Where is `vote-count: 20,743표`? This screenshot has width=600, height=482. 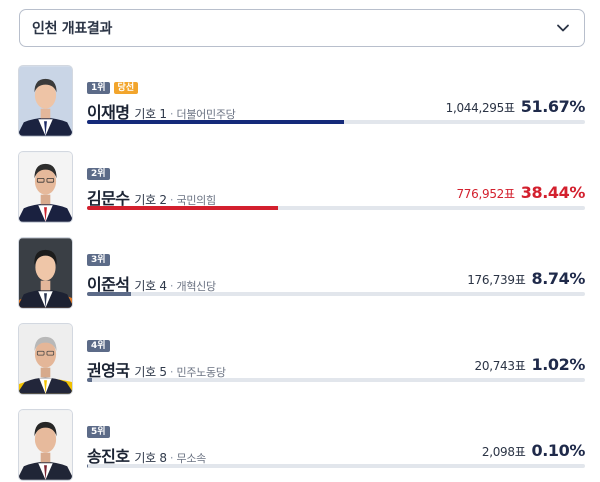
vote-count: 20,743표 is located at coordinates (500, 366).